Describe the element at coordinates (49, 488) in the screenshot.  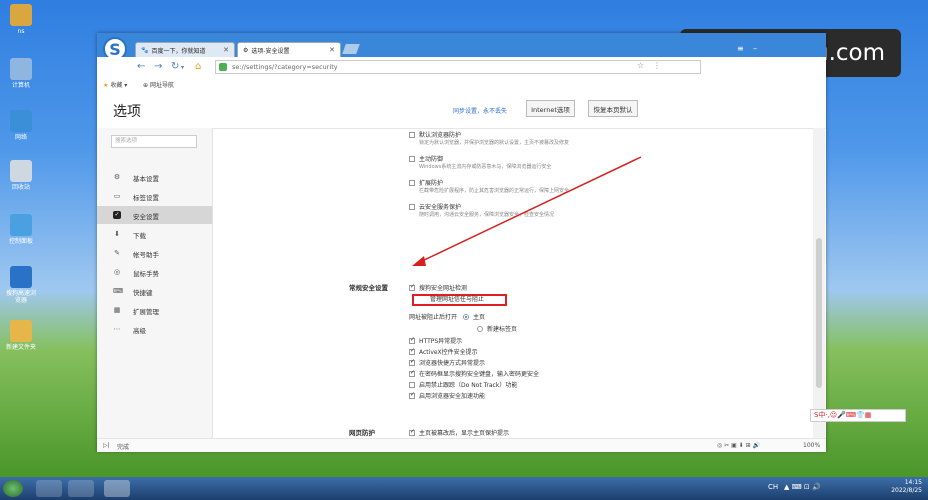
I see `taskbar-explorer-icon` at that location.